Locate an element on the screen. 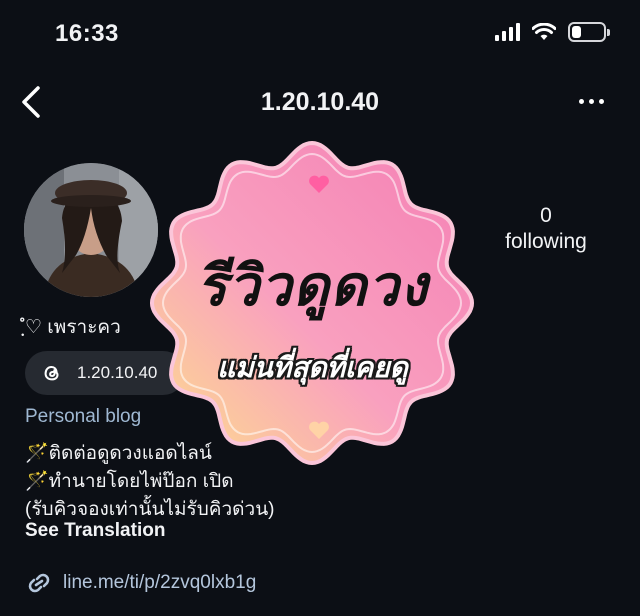 This screenshot has width=640, height=616. display-name: ฺํ♡ เพราะคว is located at coordinates (73, 327).